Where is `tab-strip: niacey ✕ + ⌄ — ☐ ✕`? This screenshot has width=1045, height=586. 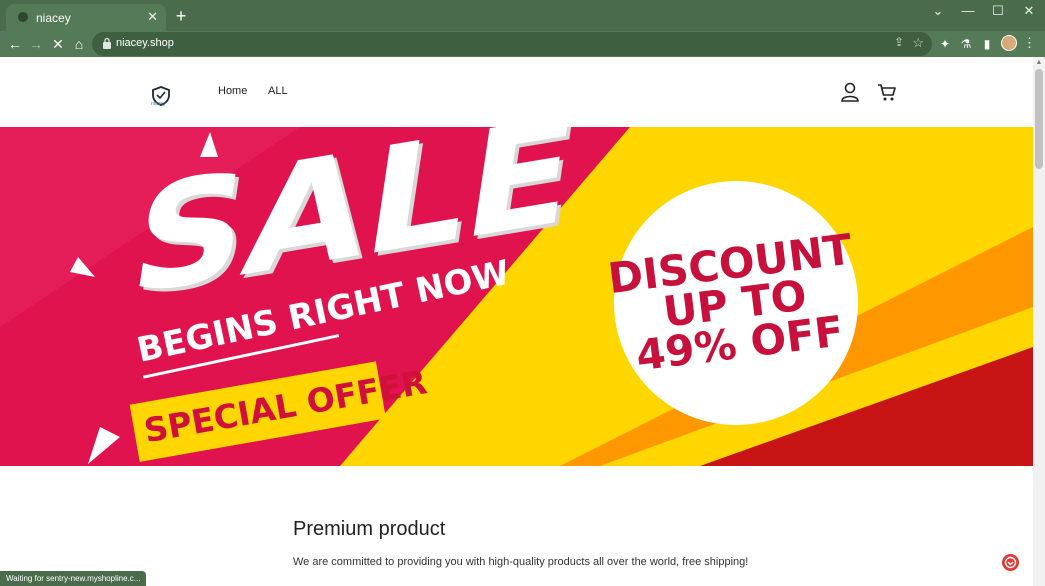
tab-strip: niacey ✕ + ⌄ — ☐ ✕ is located at coordinates (522, 15).